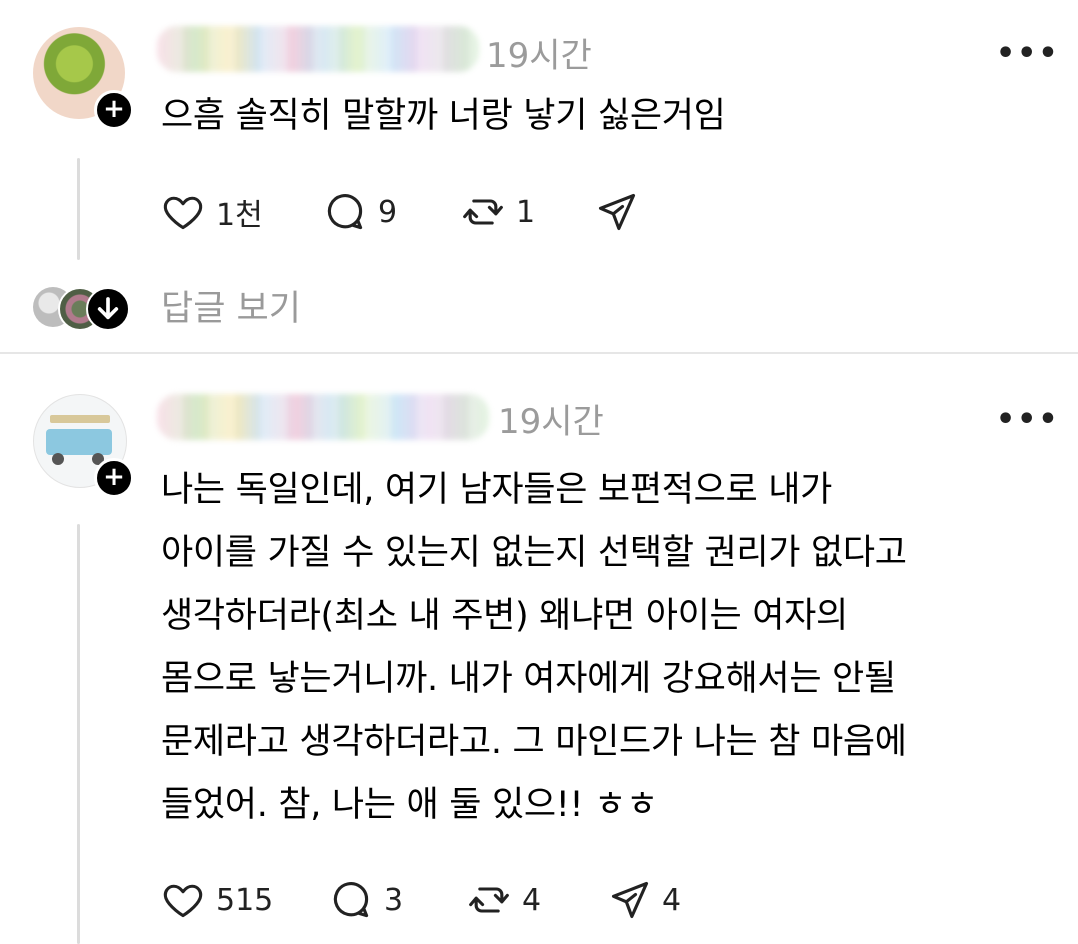  I want to click on repost-button: 1, so click(497, 212).